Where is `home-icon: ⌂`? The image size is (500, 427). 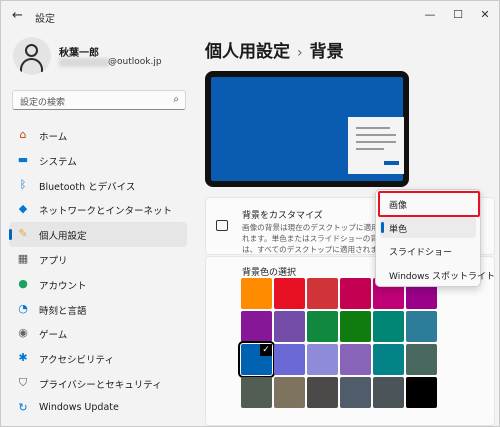
home-icon: ⌂ is located at coordinates (23, 134).